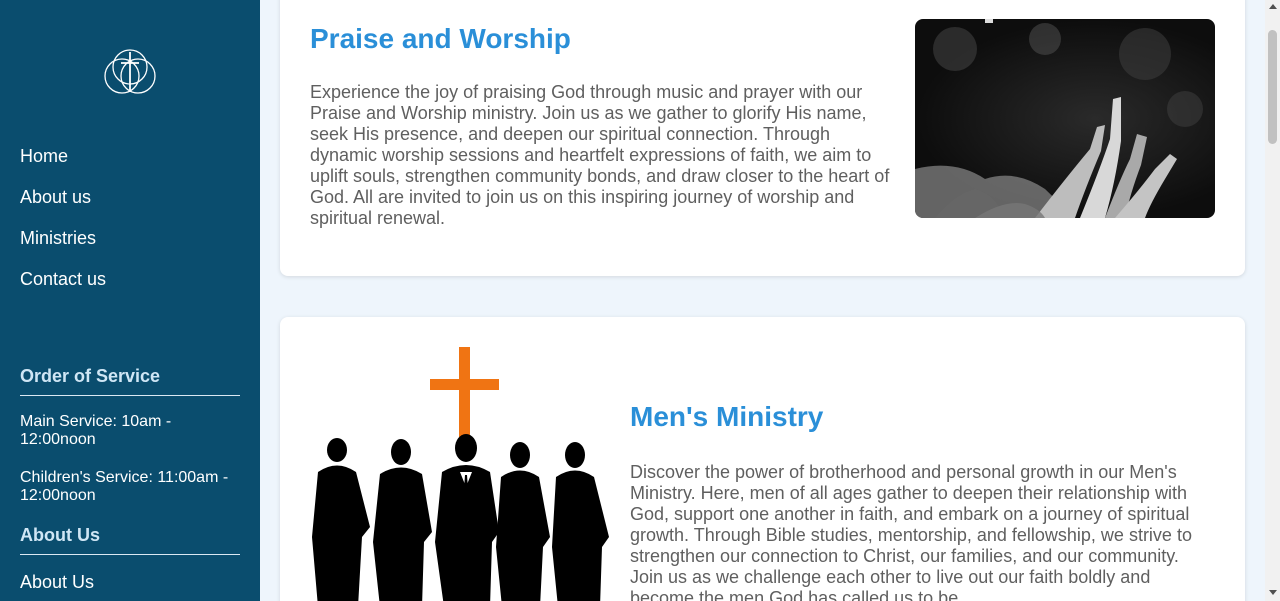 This screenshot has width=1280, height=601. Describe the element at coordinates (727, 416) in the screenshot. I see `mens-ministry-title: Men's Ministry` at that location.